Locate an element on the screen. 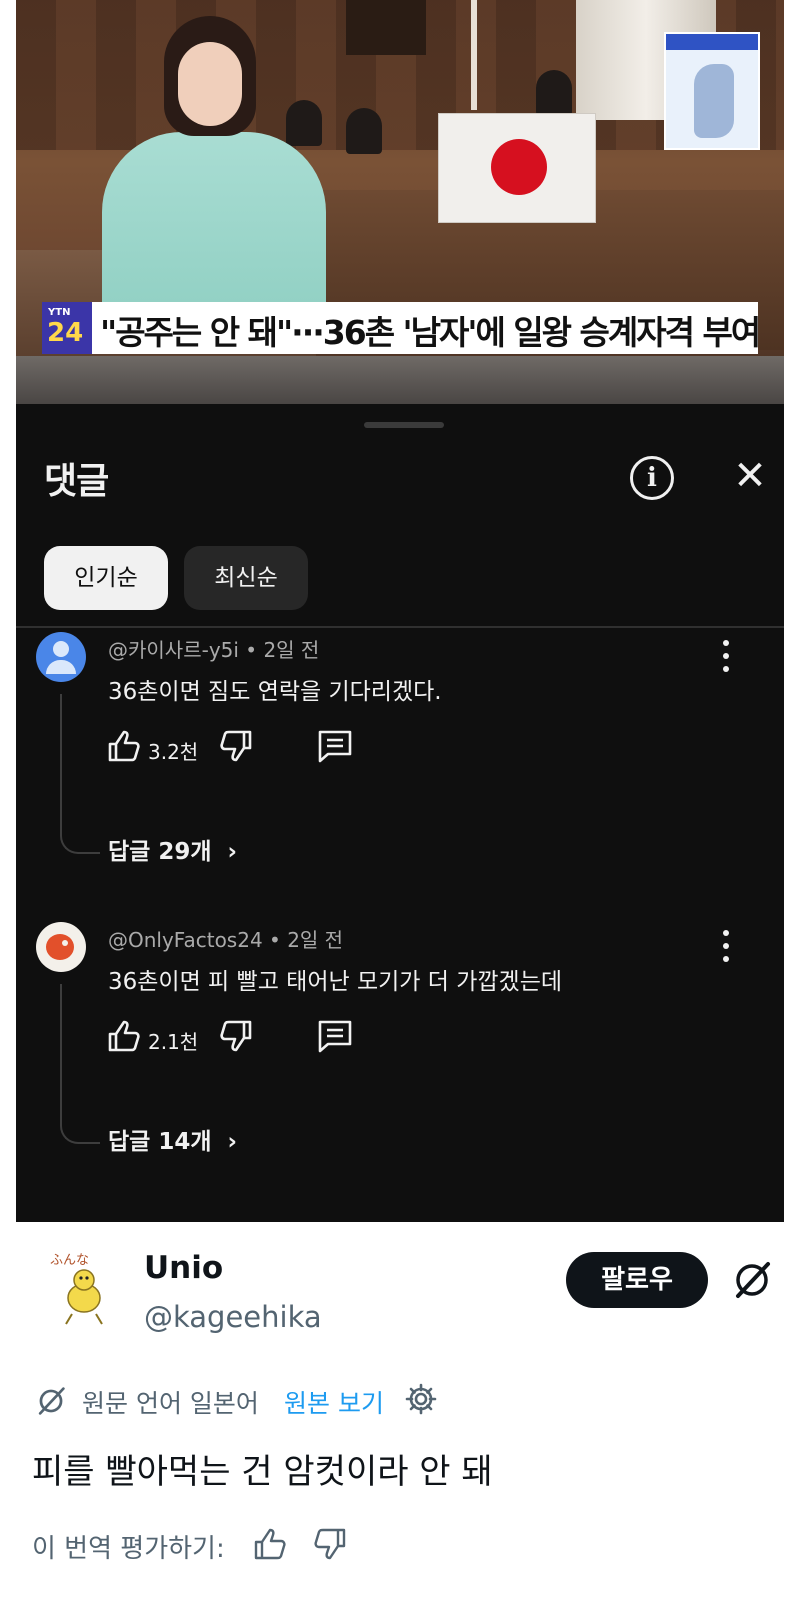 This screenshot has height=1622, width=800. rate-translation: 이 번역 평가하기: is located at coordinates (189, 1546).